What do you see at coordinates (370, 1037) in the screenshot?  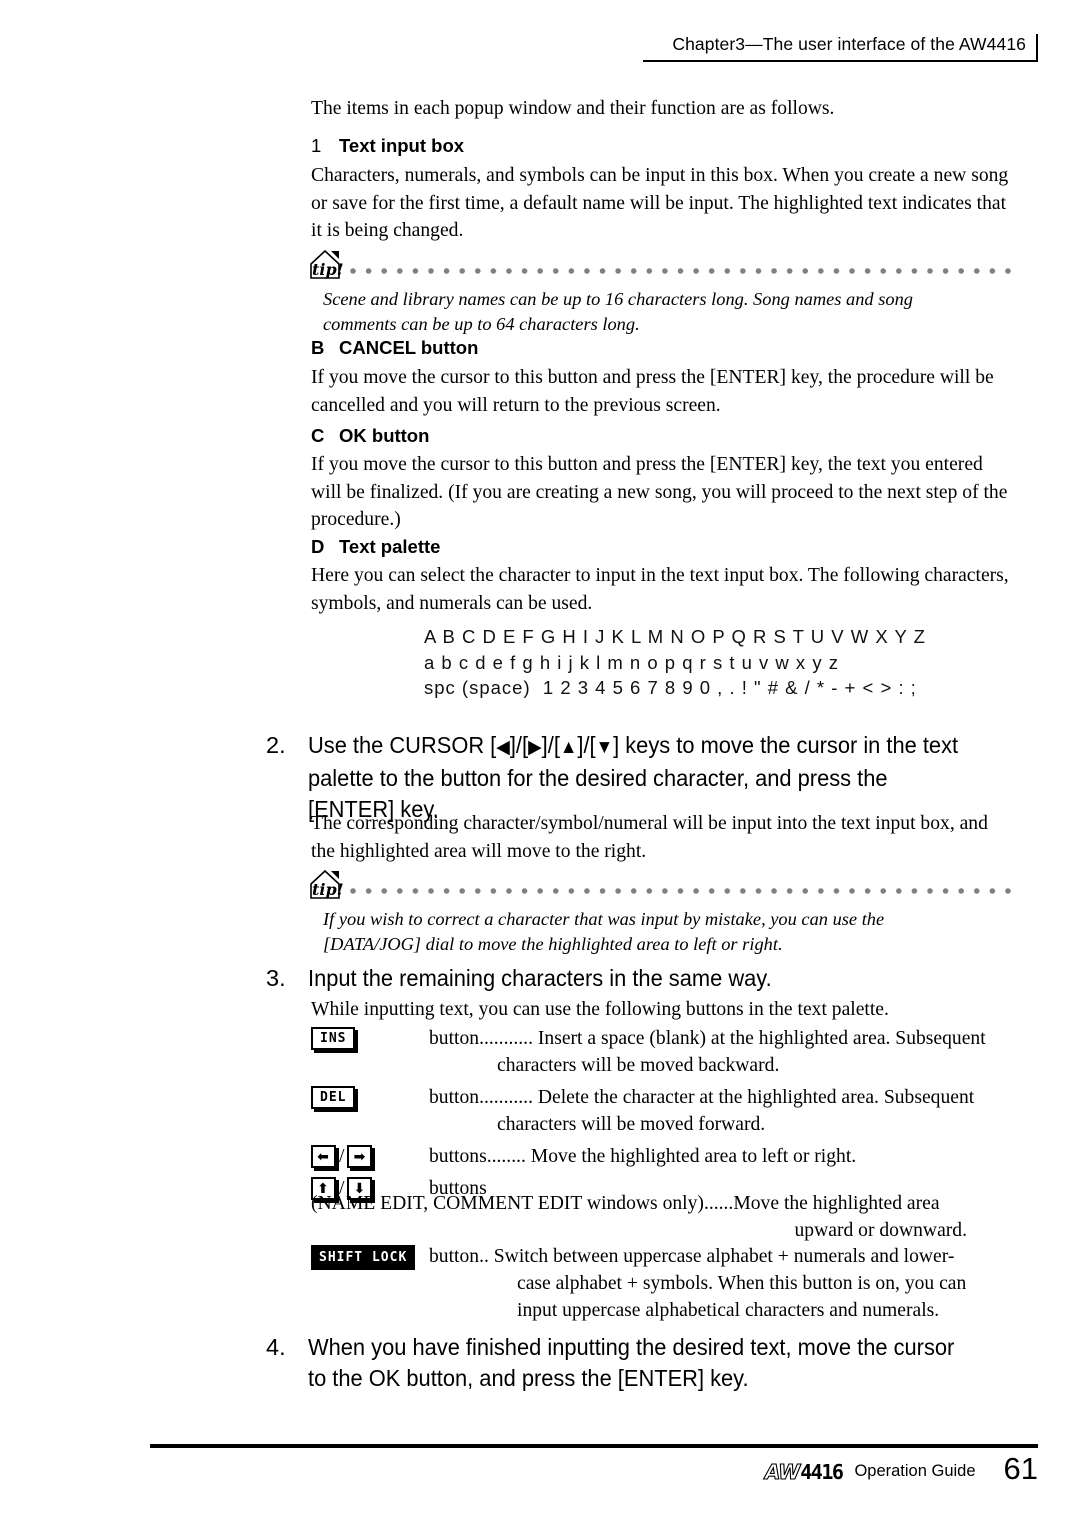 I see `ins-button-cell: INS` at bounding box center [370, 1037].